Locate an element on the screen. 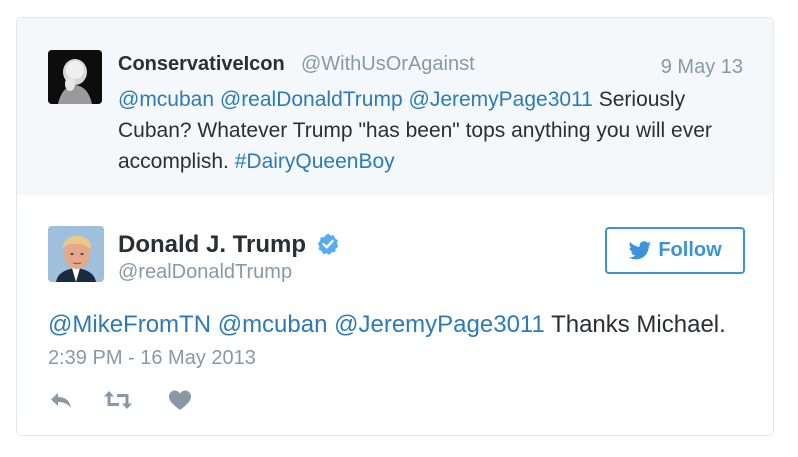 Image resolution: width=798 pixels, height=457 pixels. author-avatar is located at coordinates (76, 254).